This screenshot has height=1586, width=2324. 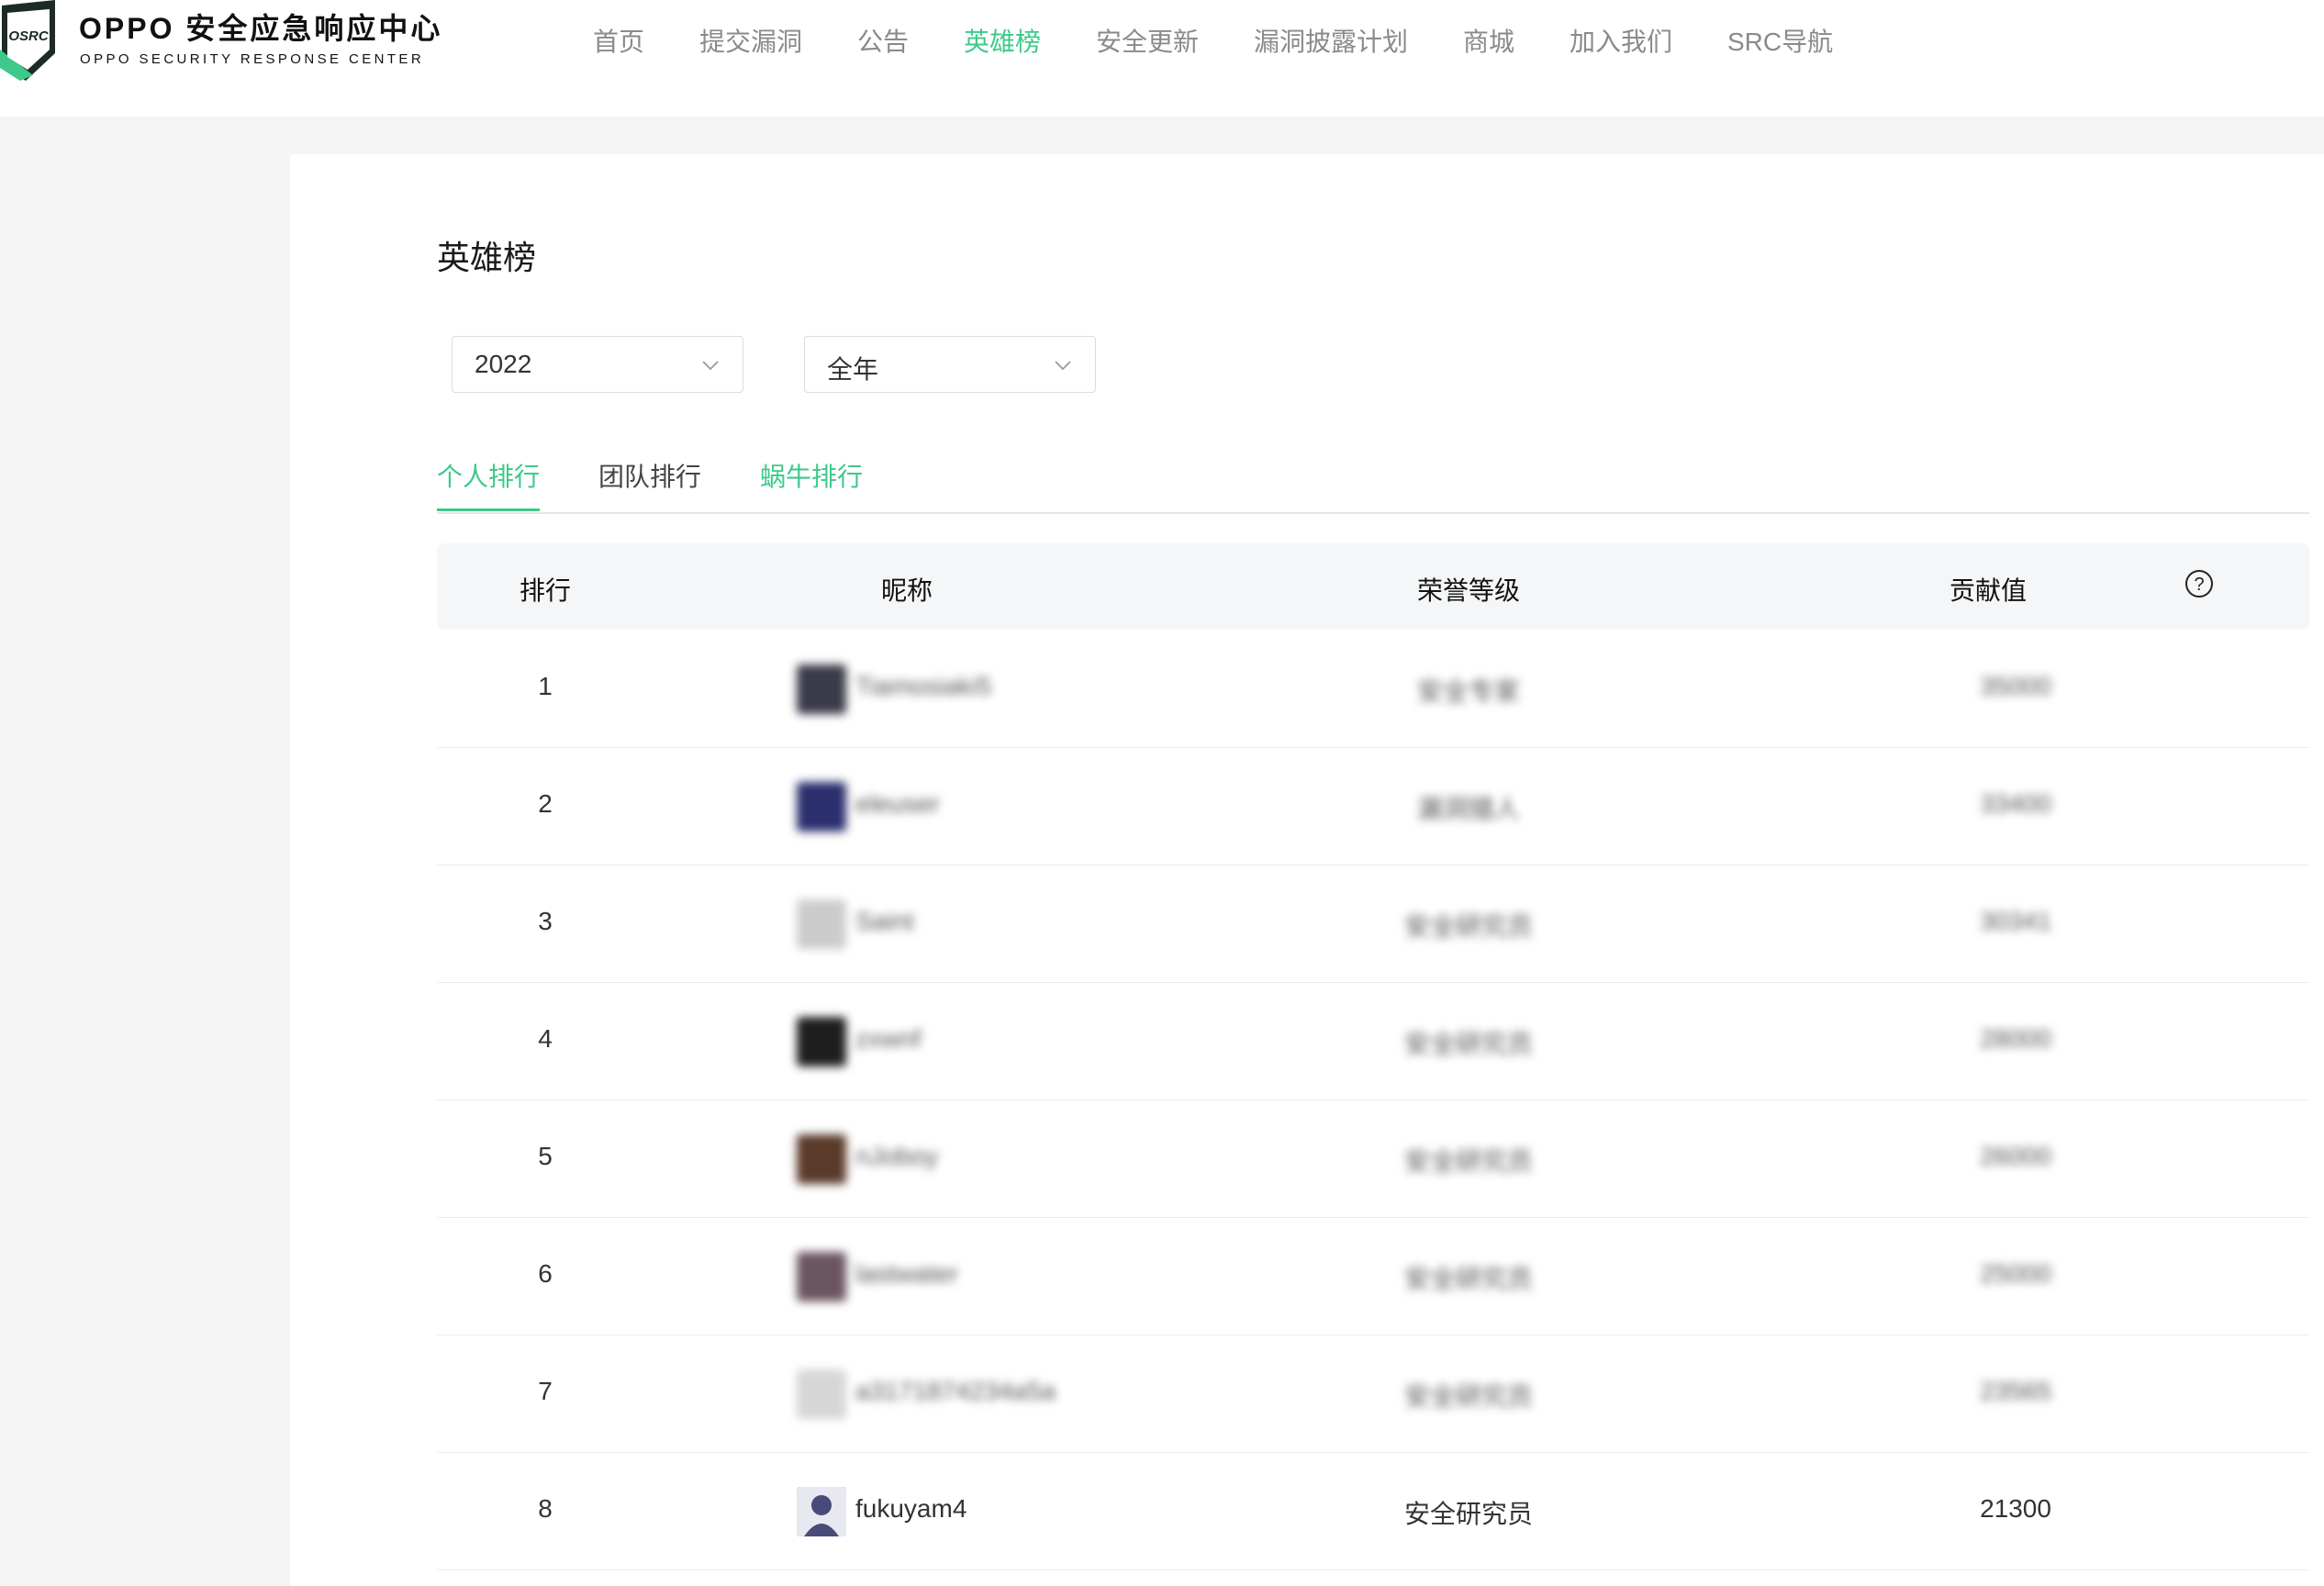 I want to click on ranking-tabs: 个人排行 团队排行 蜗牛排行, so click(x=1373, y=486).